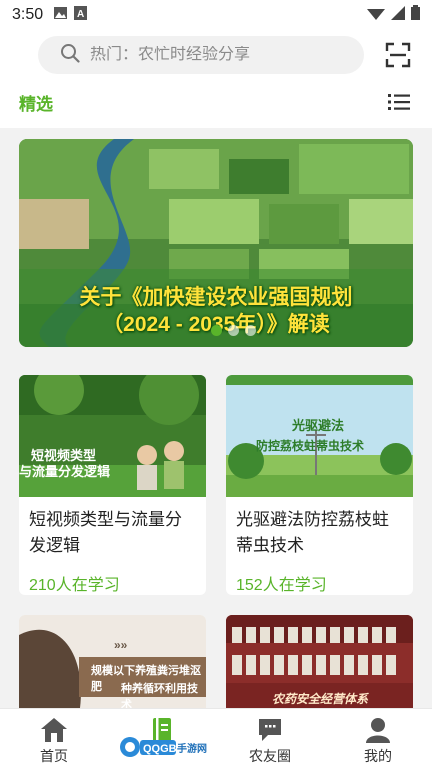 The image size is (432, 768). What do you see at coordinates (320, 699) in the screenshot?
I see `thumbnail-caption: 农药安全经营体系` at bounding box center [320, 699].